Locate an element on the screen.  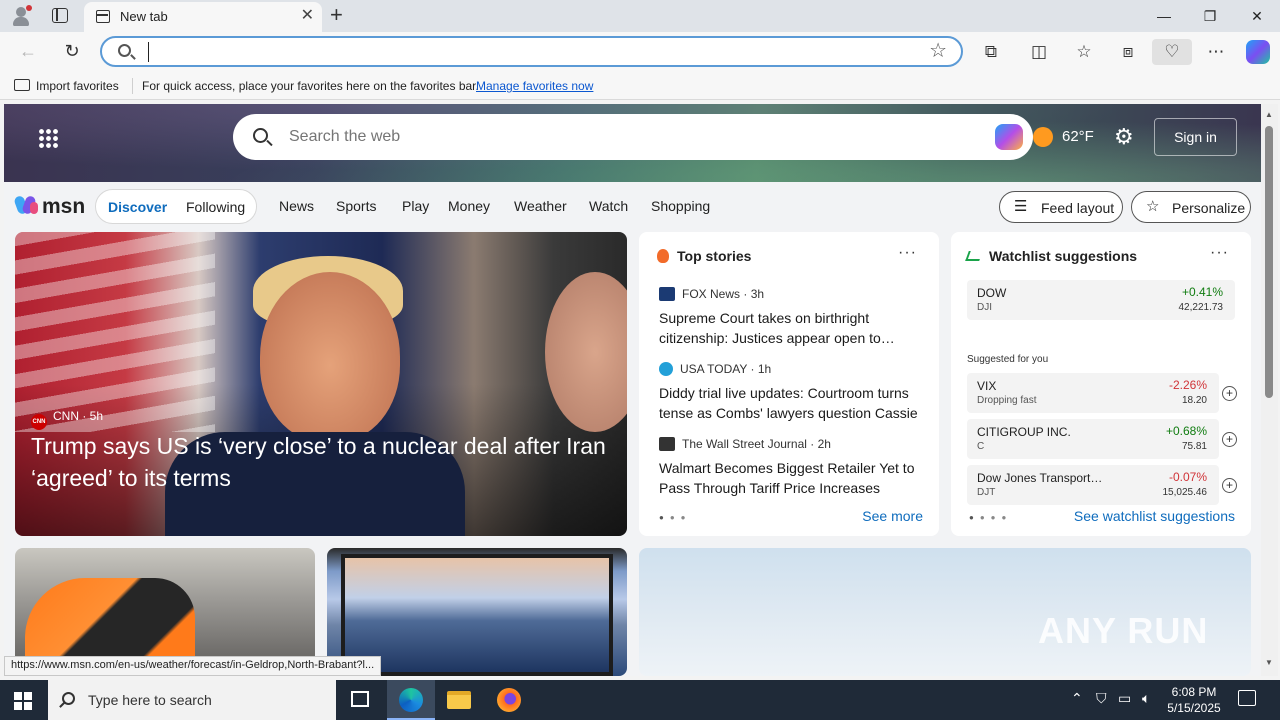
web-search-box is located at coordinates (633, 137).